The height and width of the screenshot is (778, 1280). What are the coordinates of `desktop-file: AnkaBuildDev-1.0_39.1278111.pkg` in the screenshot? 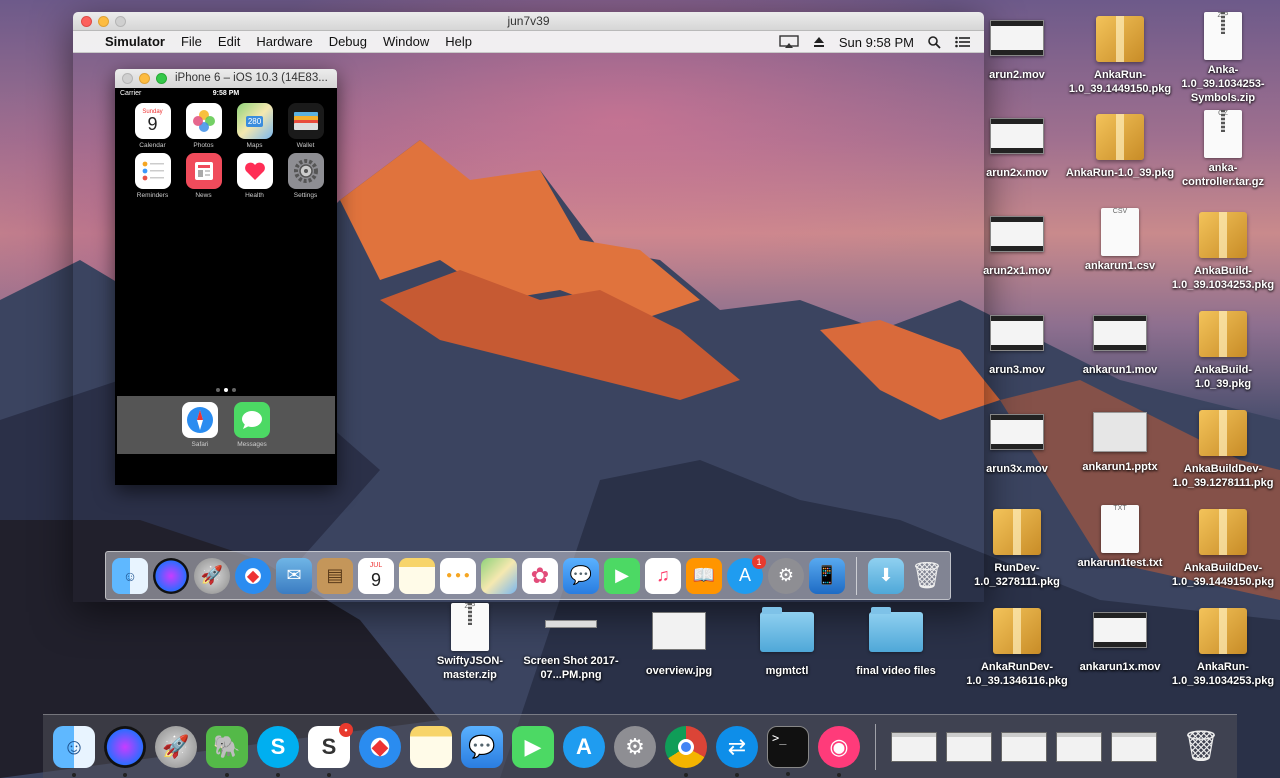 It's located at (1223, 448).